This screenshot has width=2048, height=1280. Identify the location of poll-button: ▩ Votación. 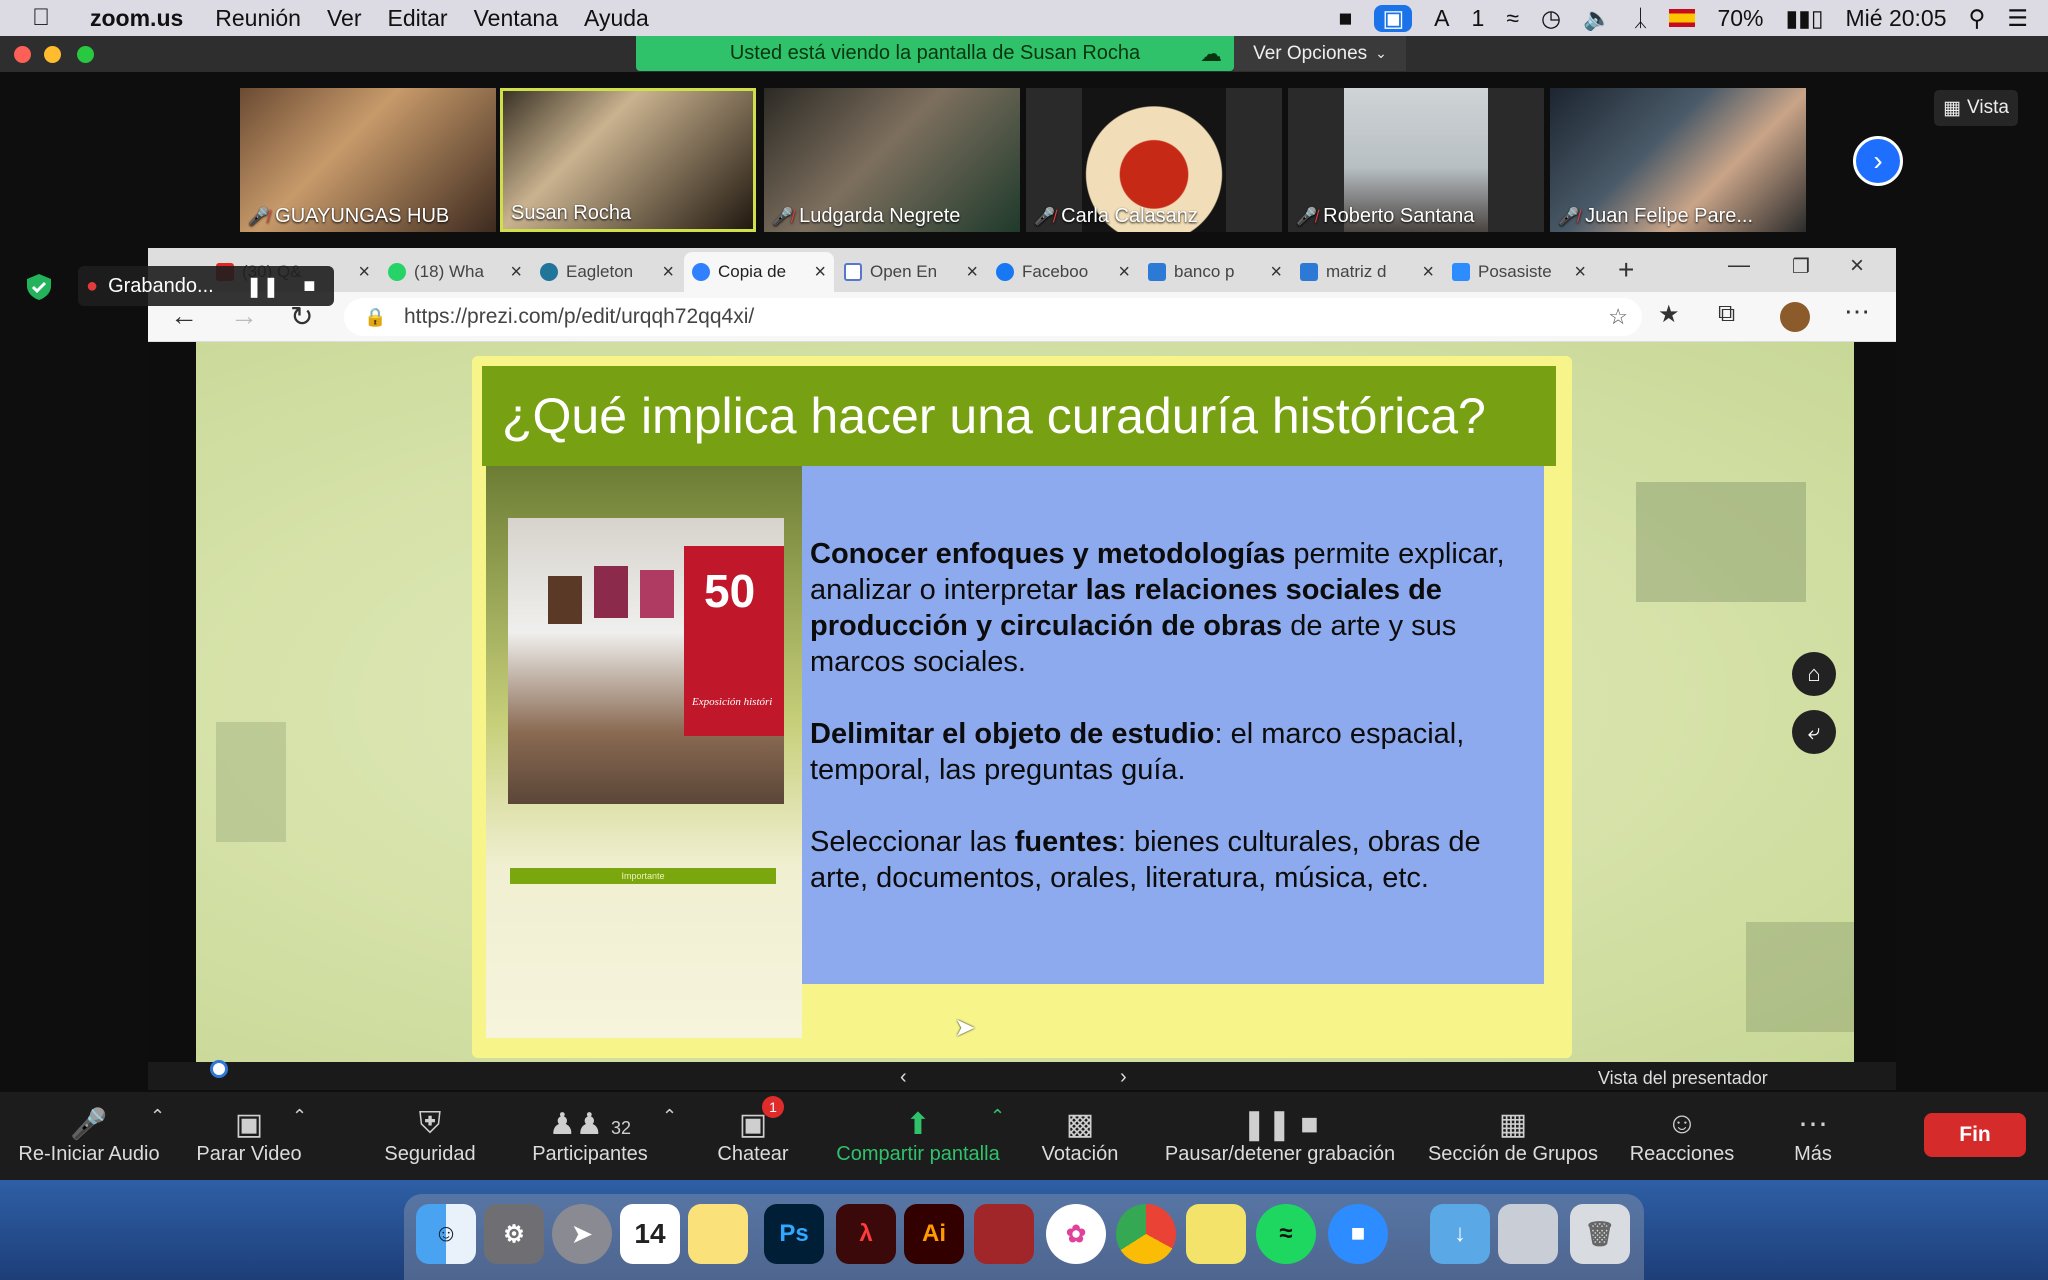
(1080, 1138).